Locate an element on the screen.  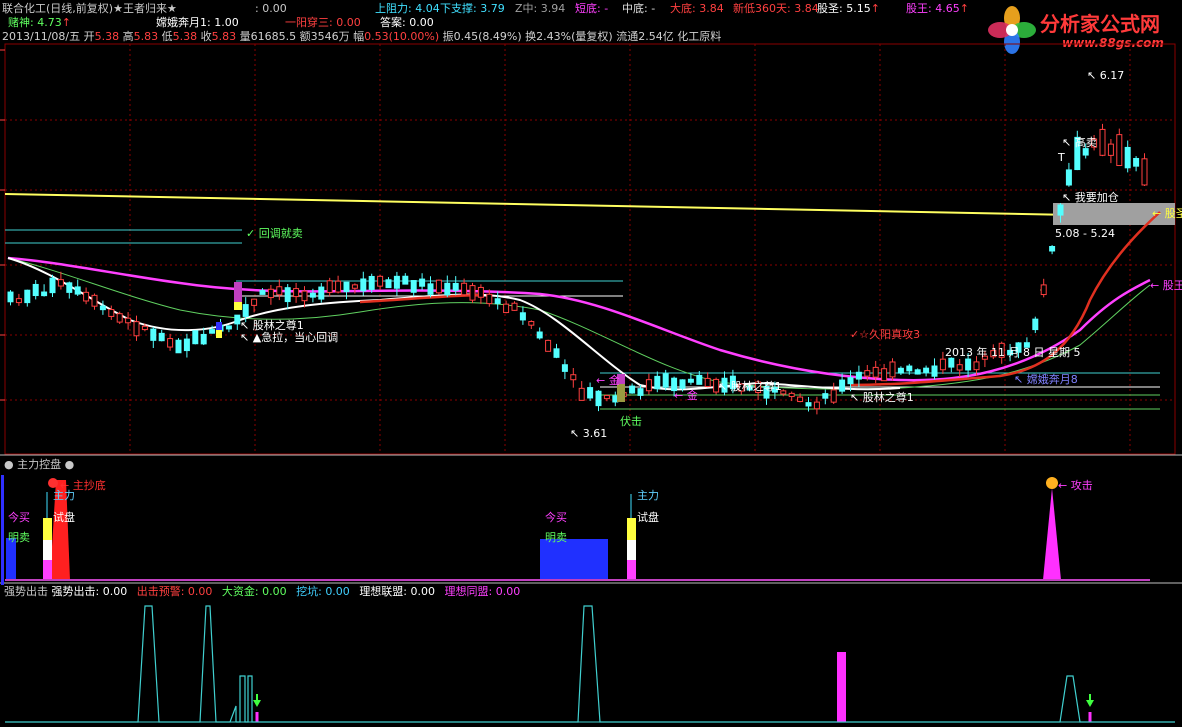
annotation-gulin-mid: ↖ 股林之尊1 is located at coordinates (750, 386).